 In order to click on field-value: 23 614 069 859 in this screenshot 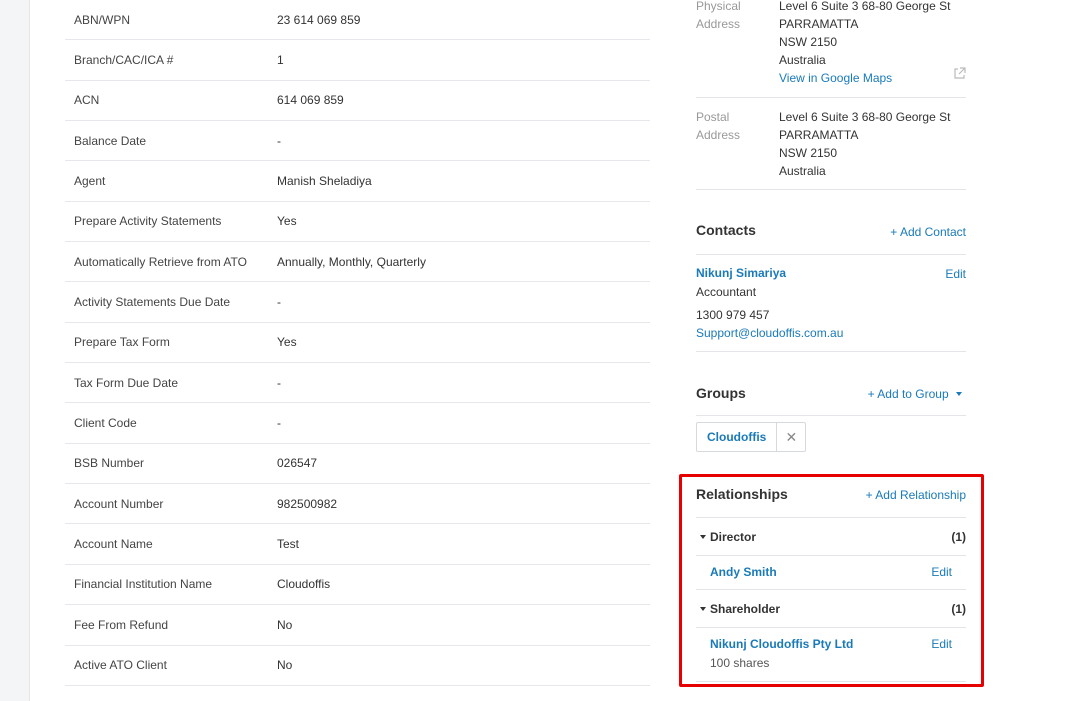, I will do `click(319, 19)`.